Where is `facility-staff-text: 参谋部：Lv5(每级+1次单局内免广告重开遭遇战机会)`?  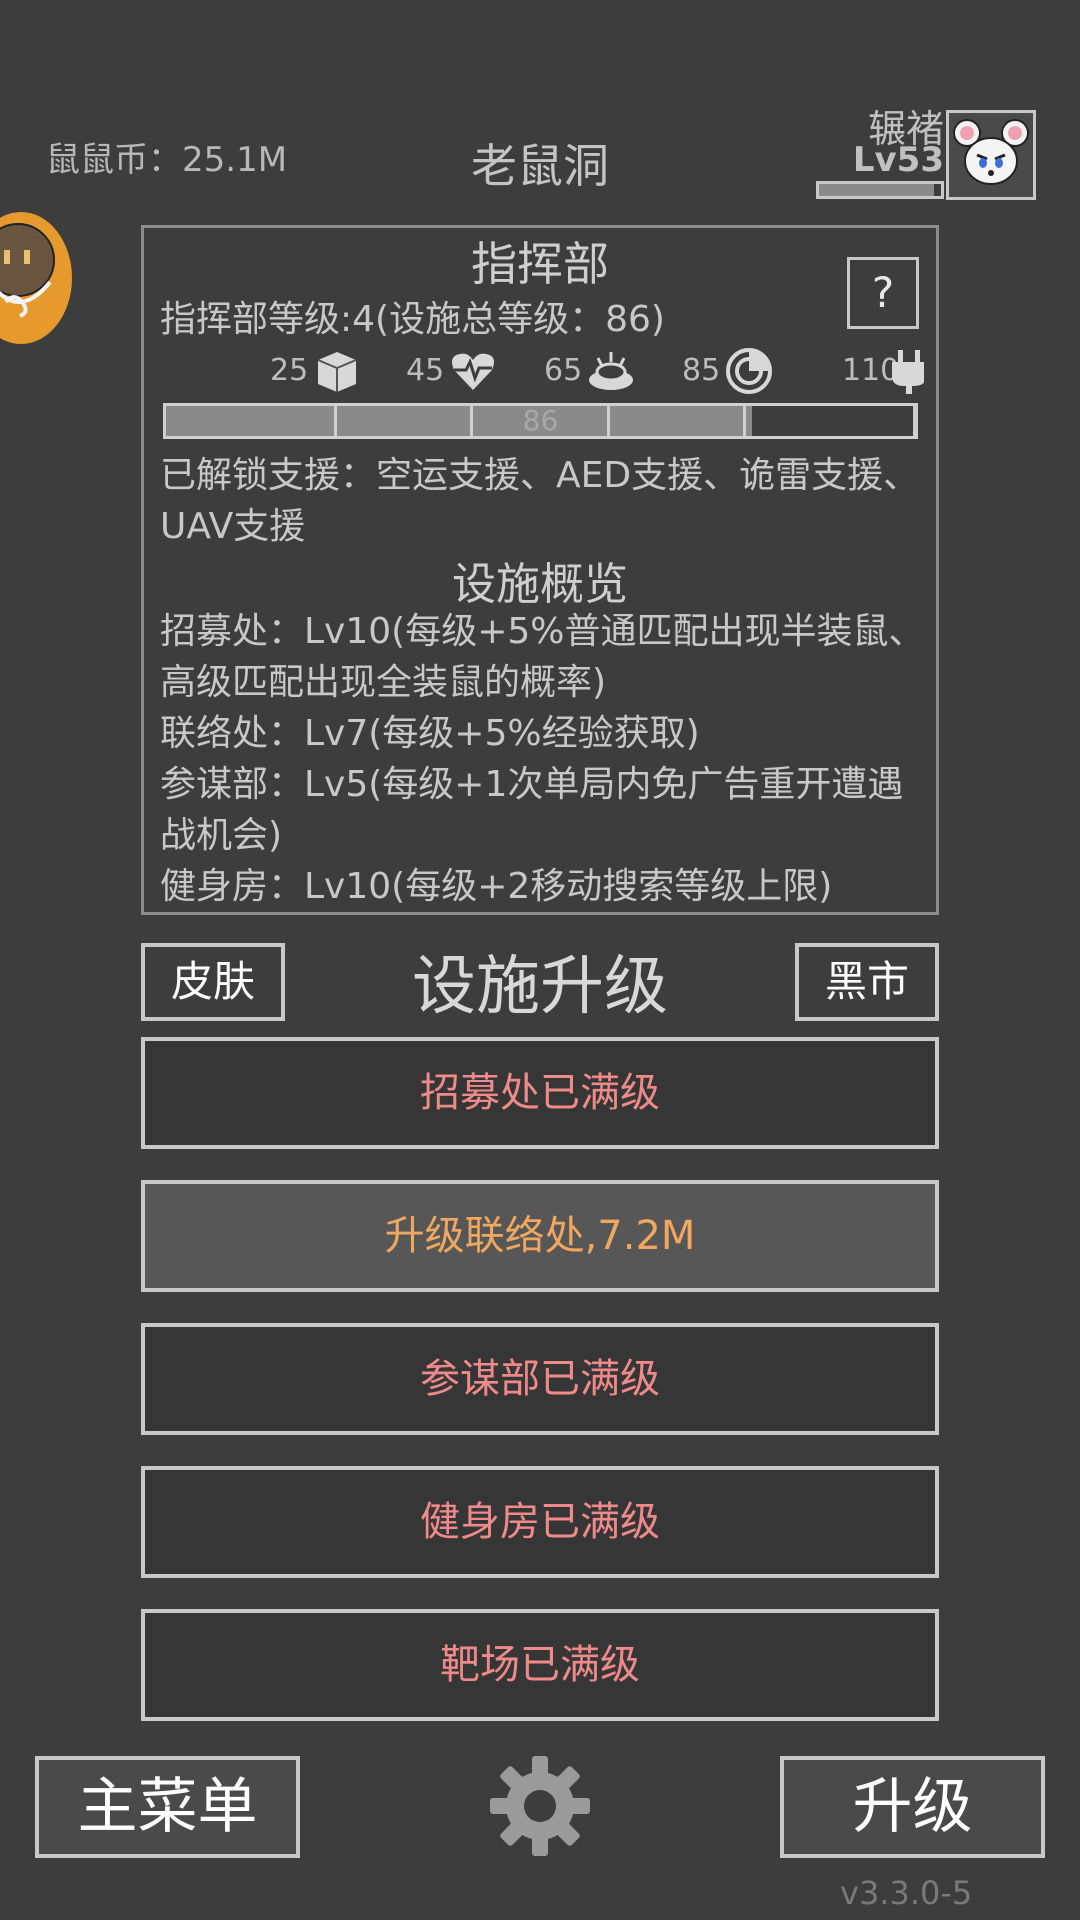
facility-staff-text: 参谋部：Lv5(每级+1次单局内免广告重开遭遇战机会) is located at coordinates (532, 810).